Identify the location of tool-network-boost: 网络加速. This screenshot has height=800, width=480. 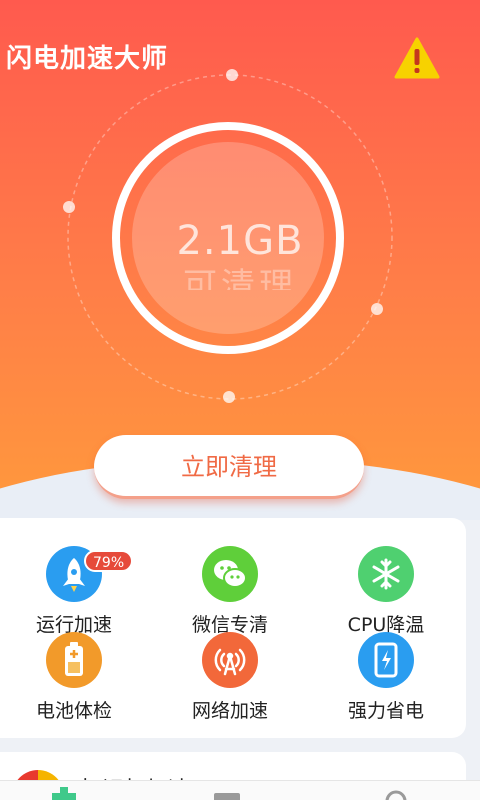
(231, 674).